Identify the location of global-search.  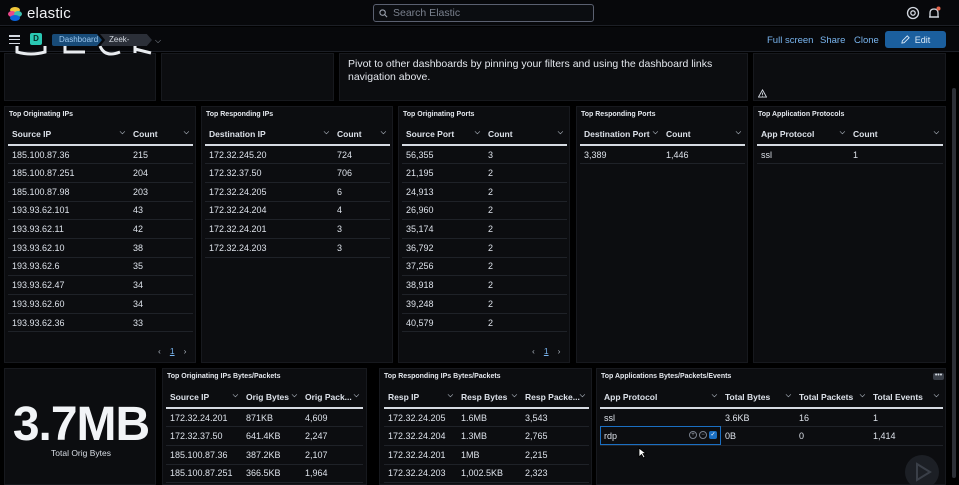
(483, 13).